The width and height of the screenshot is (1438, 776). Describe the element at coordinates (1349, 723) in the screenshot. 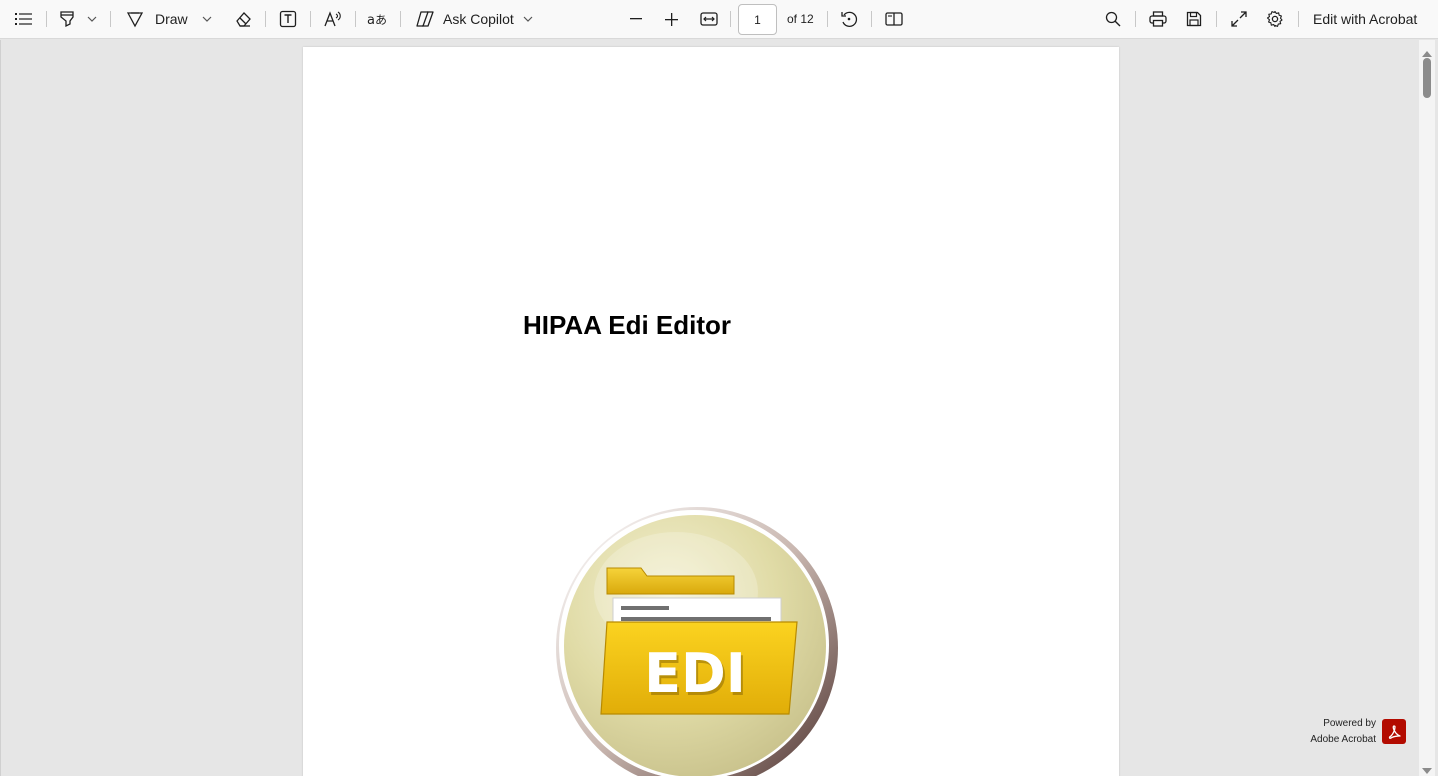

I see `powered-by-line: Powered by` at that location.